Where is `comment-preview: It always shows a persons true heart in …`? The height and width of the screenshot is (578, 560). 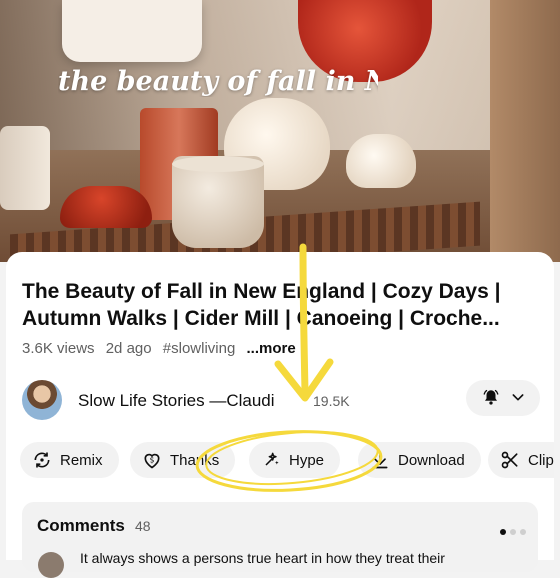
comment-preview: It always shows a persons true heart in … is located at coordinates (262, 558).